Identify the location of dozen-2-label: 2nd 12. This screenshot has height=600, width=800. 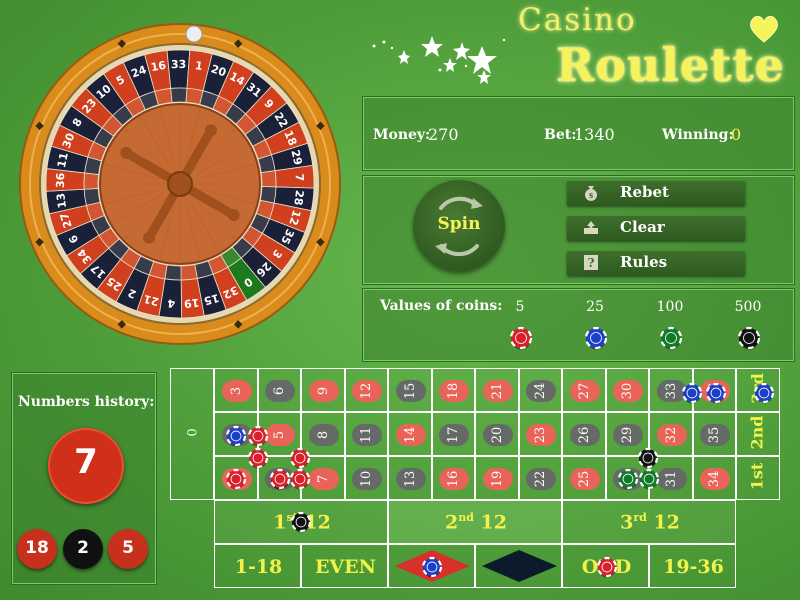
(476, 522).